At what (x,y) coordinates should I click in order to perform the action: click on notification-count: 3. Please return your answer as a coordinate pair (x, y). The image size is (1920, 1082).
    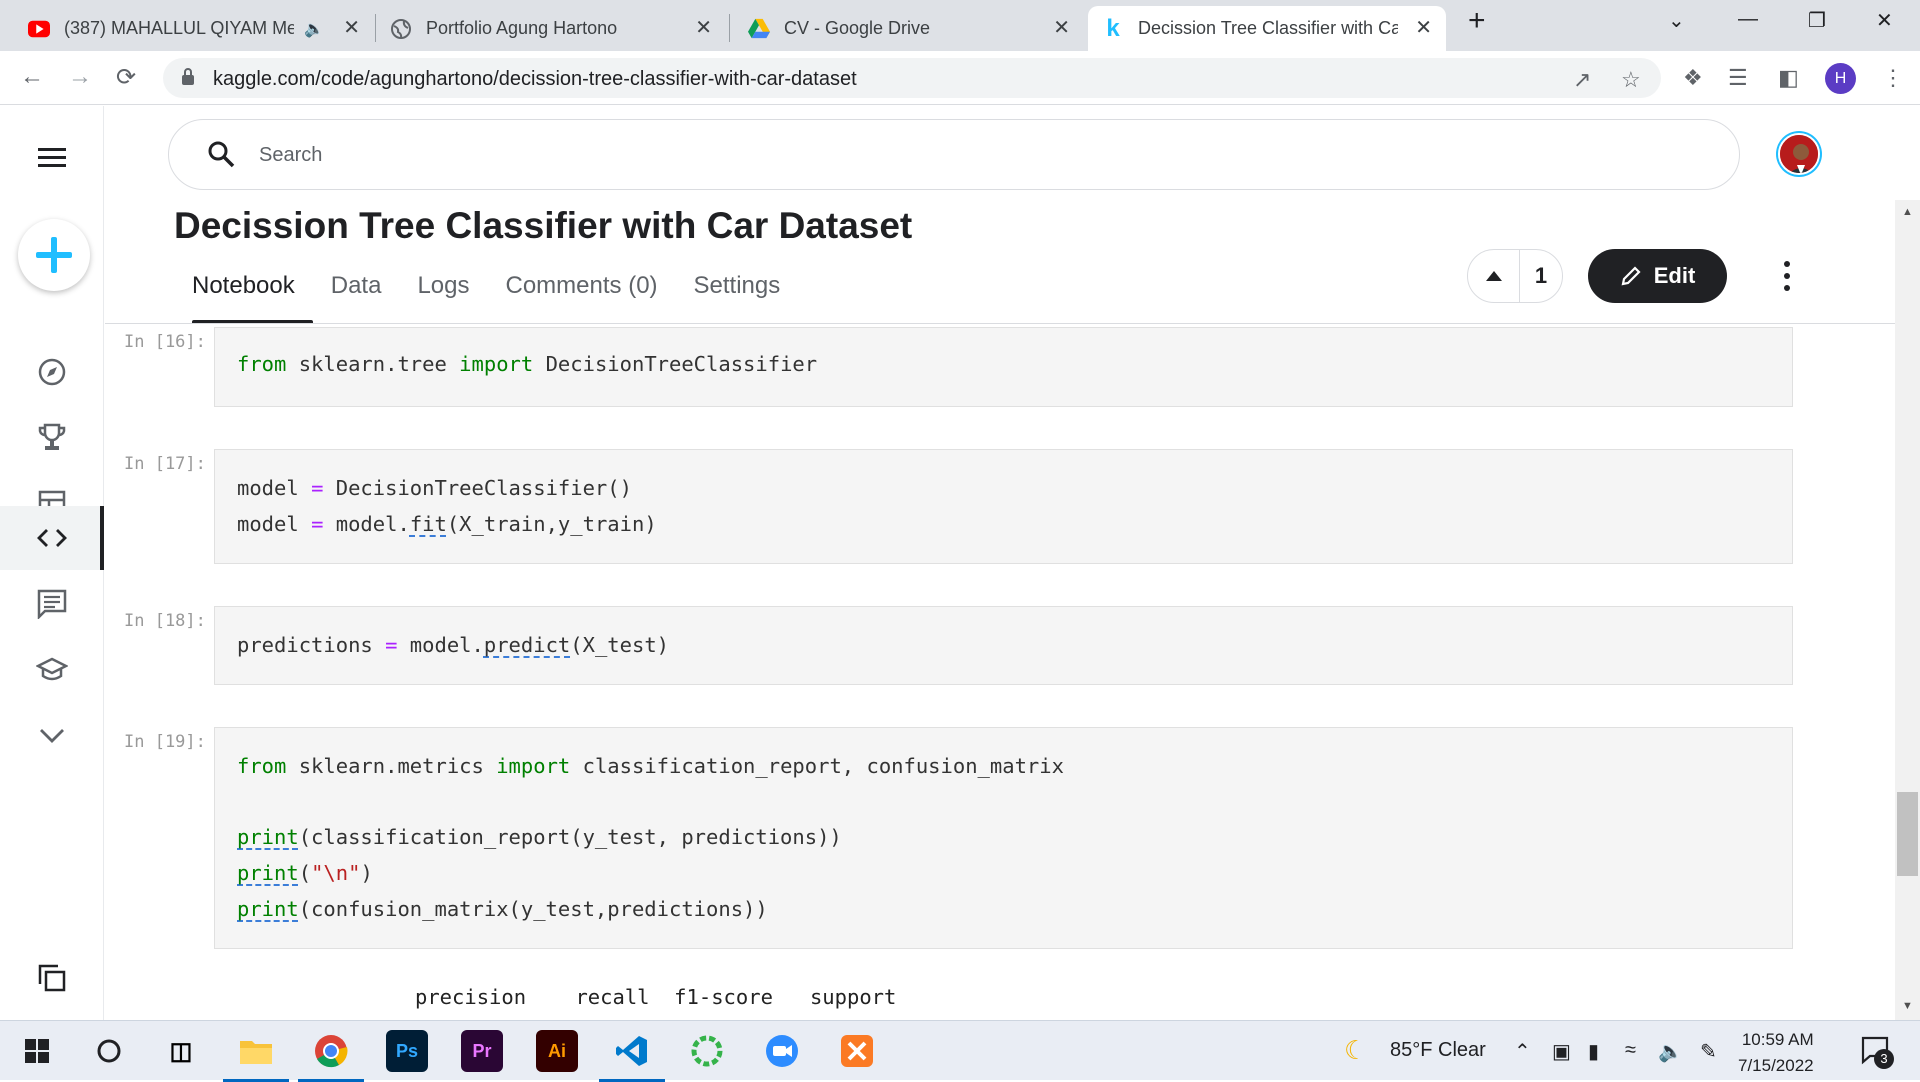
    Looking at the image, I should click on (1884, 1059).